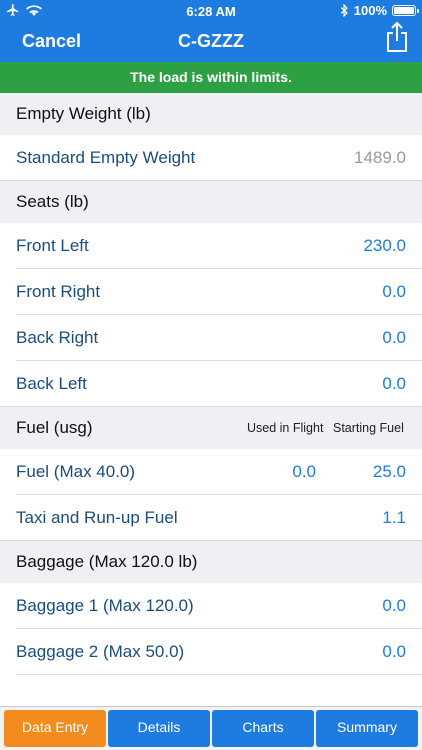 The image size is (422, 750). Describe the element at coordinates (380, 157) in the screenshot. I see `row-value: 1489.0` at that location.